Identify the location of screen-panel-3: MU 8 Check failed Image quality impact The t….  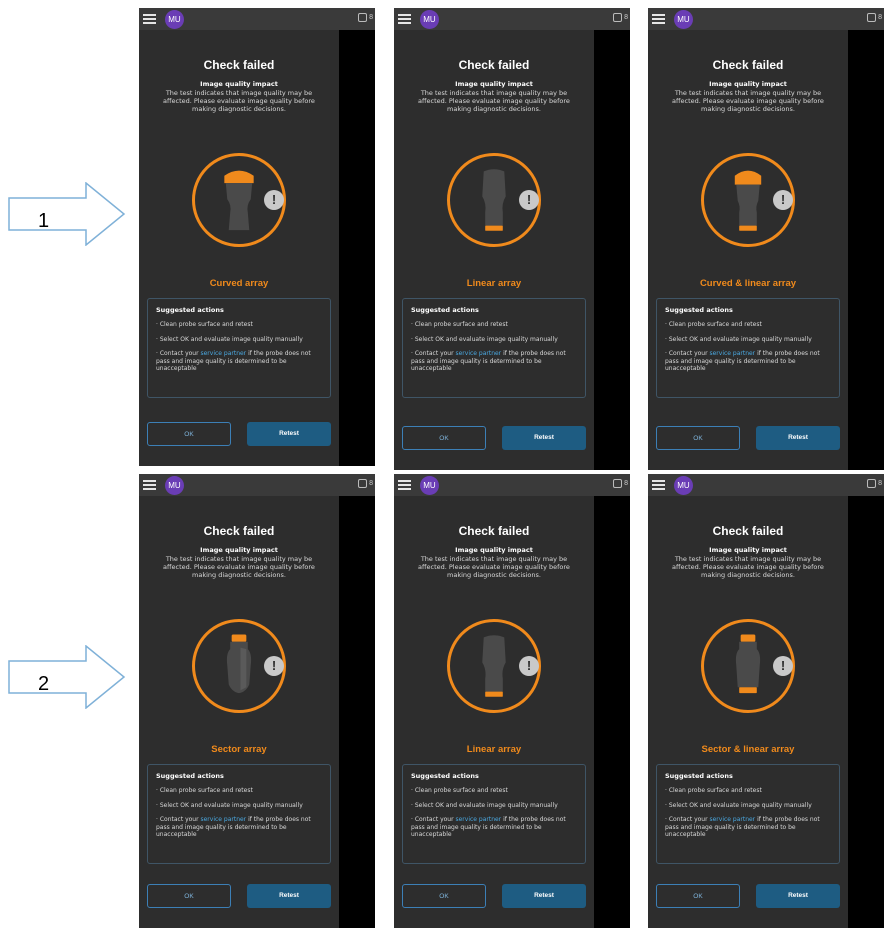
(766, 239).